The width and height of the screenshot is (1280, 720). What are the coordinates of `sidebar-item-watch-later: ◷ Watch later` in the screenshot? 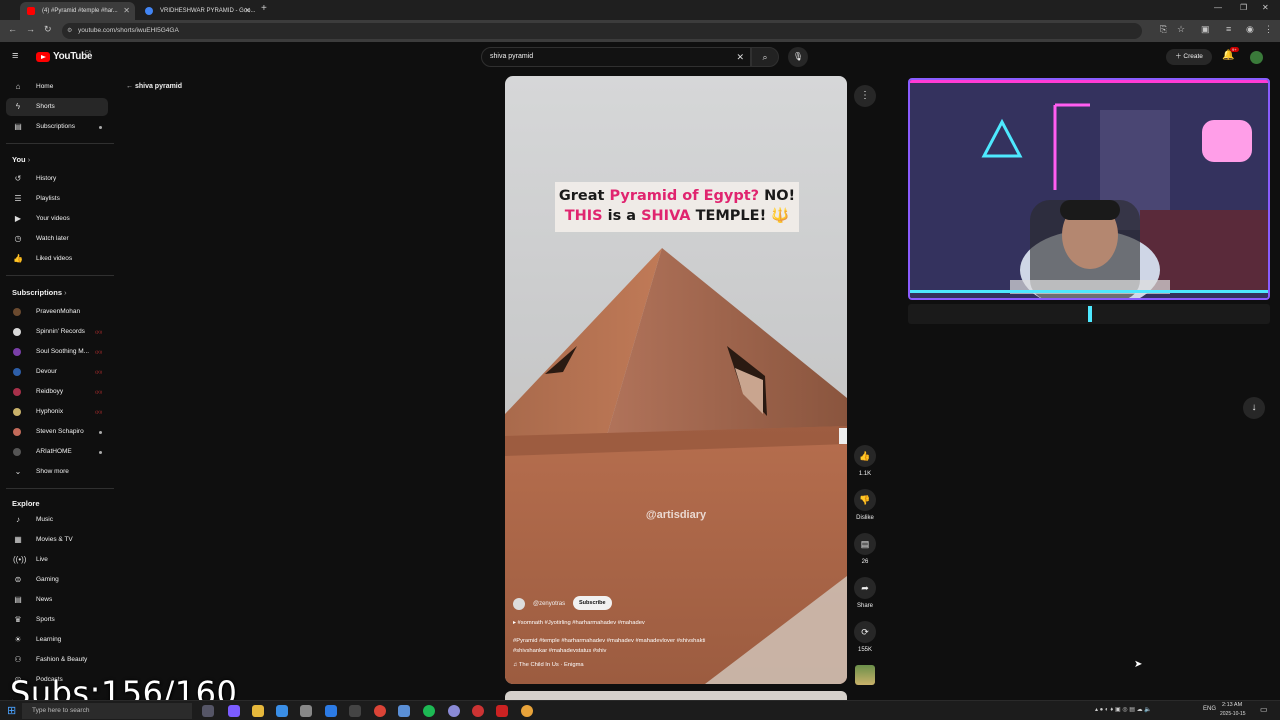 It's located at (57, 239).